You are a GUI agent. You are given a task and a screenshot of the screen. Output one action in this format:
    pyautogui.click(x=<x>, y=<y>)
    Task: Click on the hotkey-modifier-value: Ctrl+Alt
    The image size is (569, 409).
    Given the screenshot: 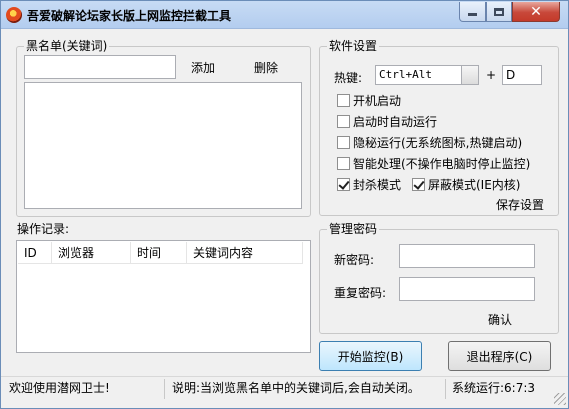 What is the action you would take?
    pyautogui.click(x=405, y=74)
    